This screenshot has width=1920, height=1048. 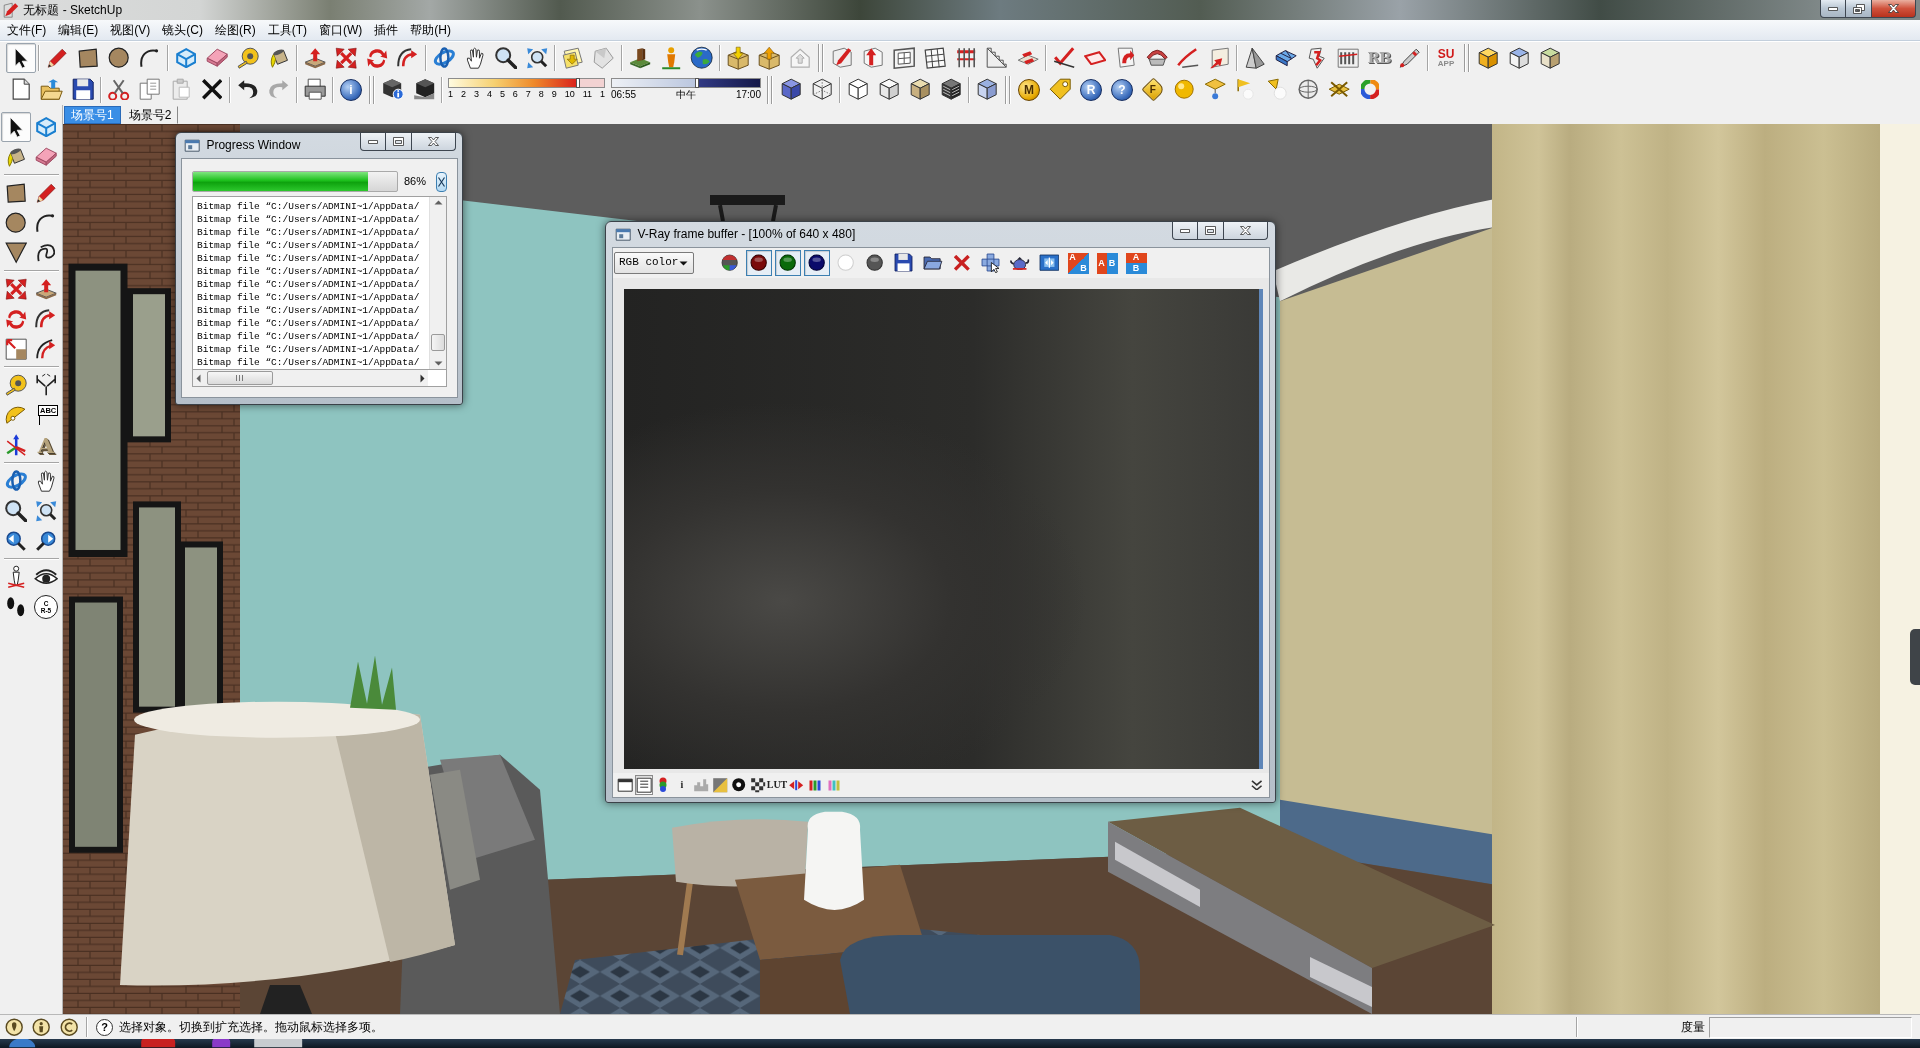 I want to click on channel-dropdown: RGB color, so click(x=654, y=263).